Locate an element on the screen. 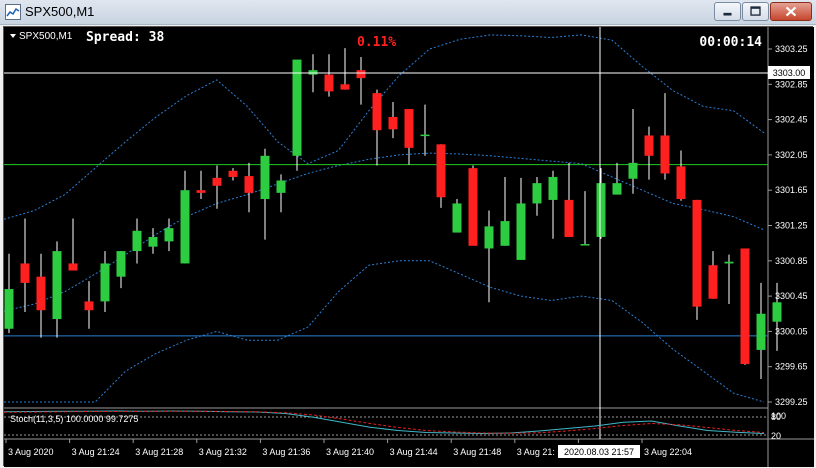 The image size is (816, 468). symbol-label: SPX500,M1 is located at coordinates (46, 36).